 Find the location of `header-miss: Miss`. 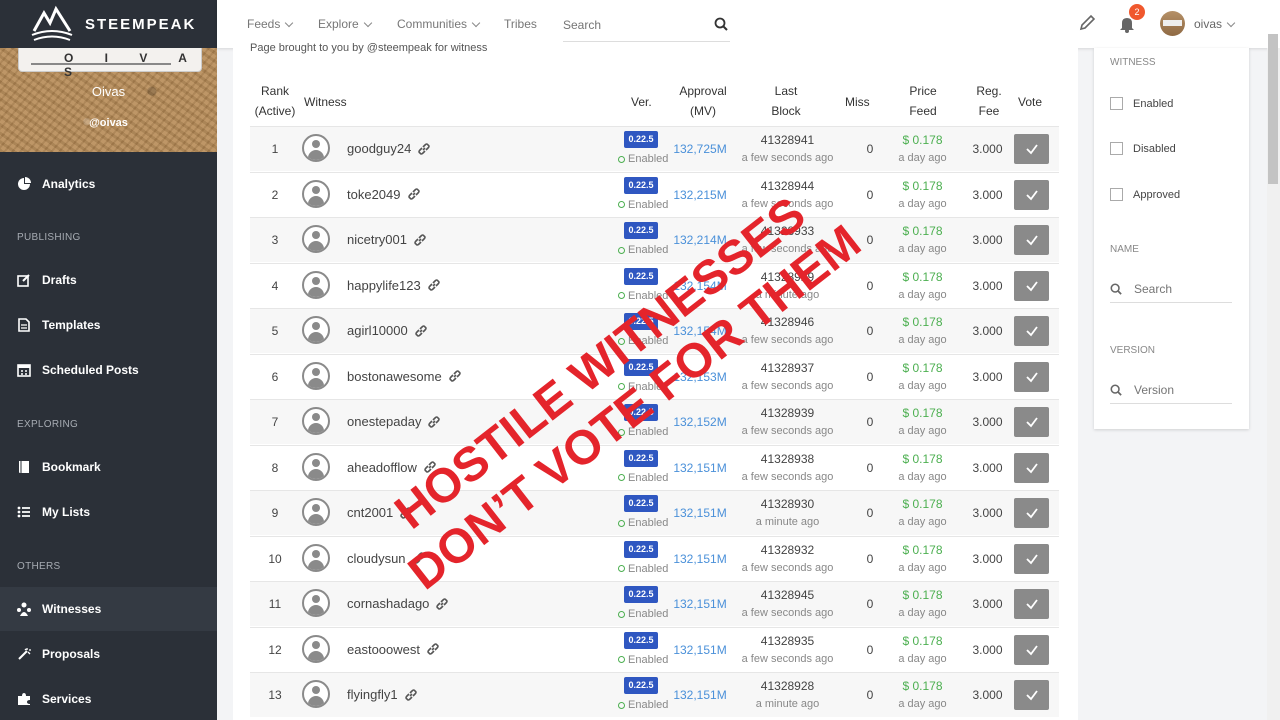

header-miss: Miss is located at coordinates (857, 102).